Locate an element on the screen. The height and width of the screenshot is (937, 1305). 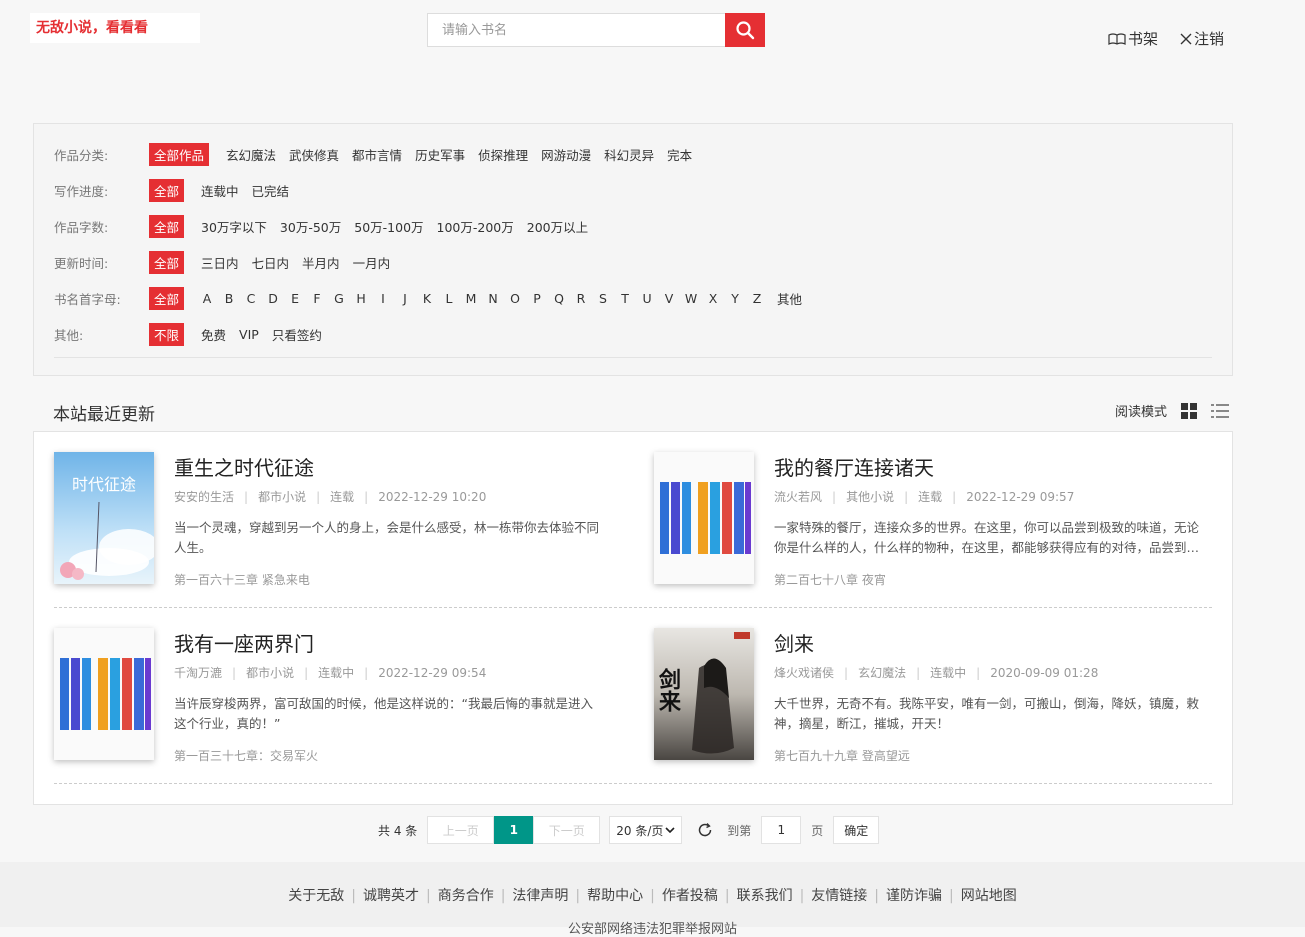
filter-letter: L is located at coordinates (449, 298).